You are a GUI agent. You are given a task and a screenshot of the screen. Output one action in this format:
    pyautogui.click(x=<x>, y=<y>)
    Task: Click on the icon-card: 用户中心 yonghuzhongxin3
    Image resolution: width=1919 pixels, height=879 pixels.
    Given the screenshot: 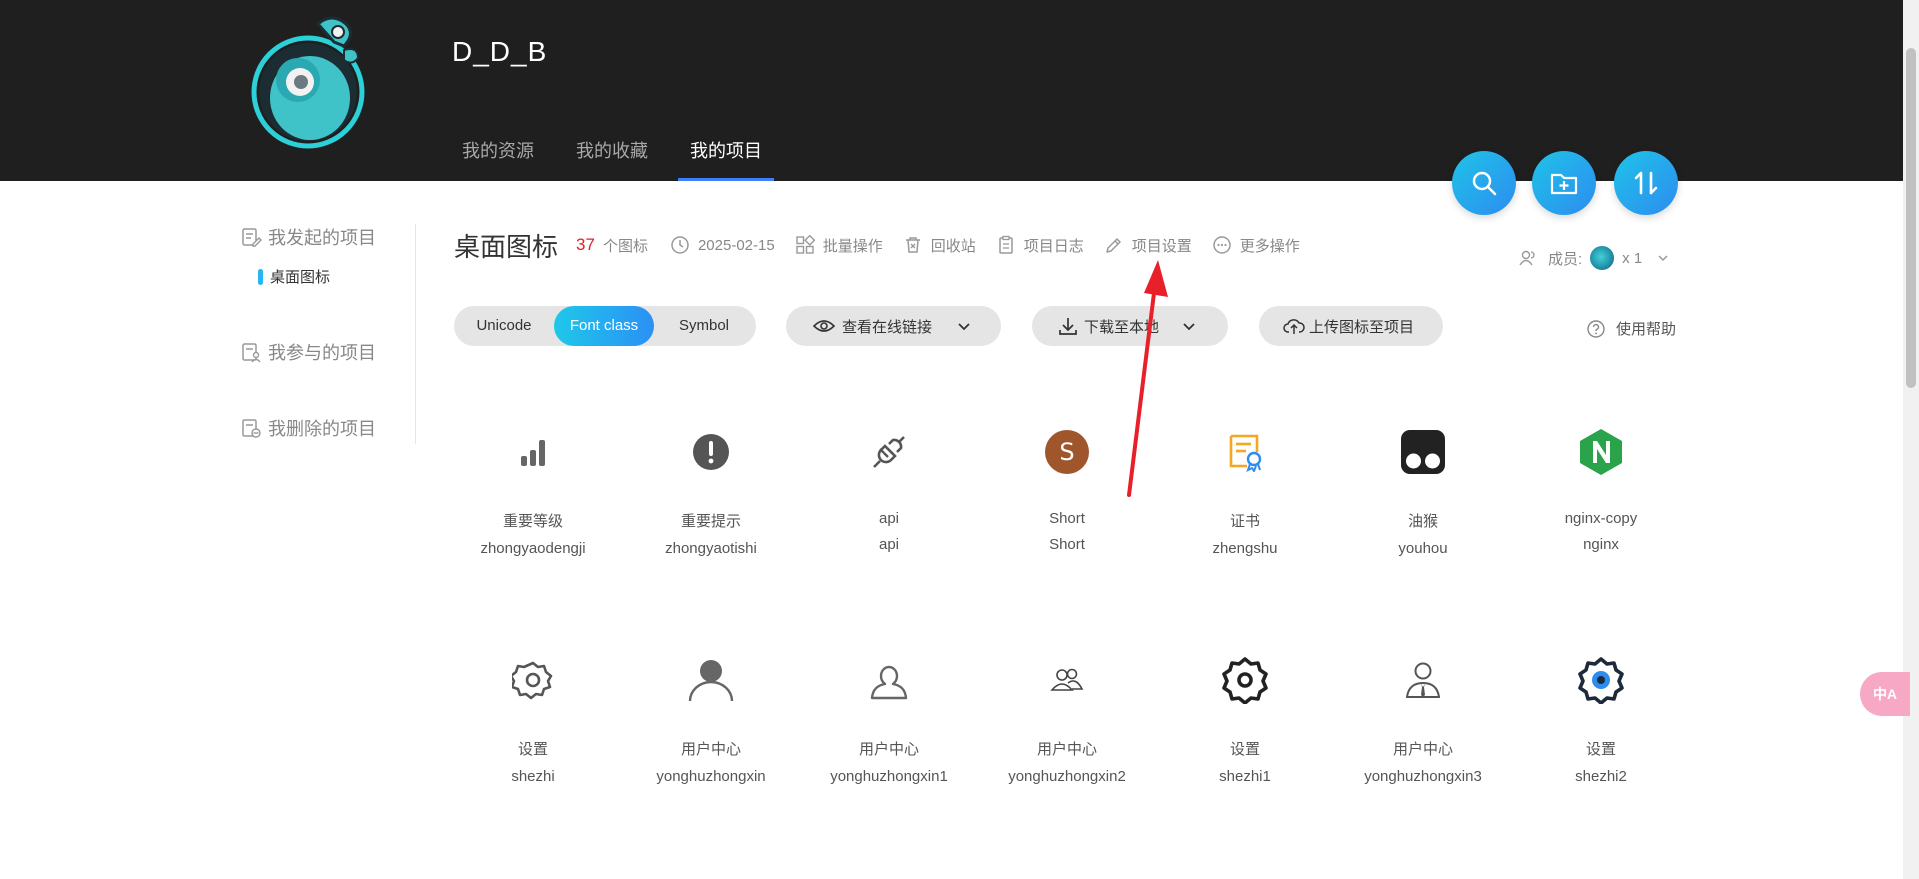 What is the action you would take?
    pyautogui.click(x=1423, y=716)
    